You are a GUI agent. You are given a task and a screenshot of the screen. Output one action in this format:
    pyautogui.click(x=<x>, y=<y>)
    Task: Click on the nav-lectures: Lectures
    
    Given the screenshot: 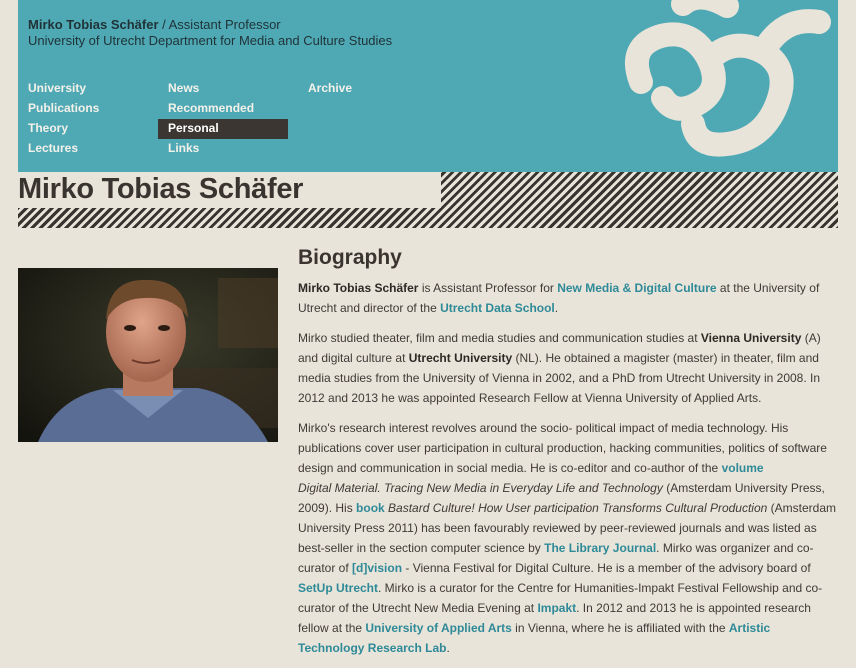 What is the action you would take?
    pyautogui.click(x=78, y=149)
    